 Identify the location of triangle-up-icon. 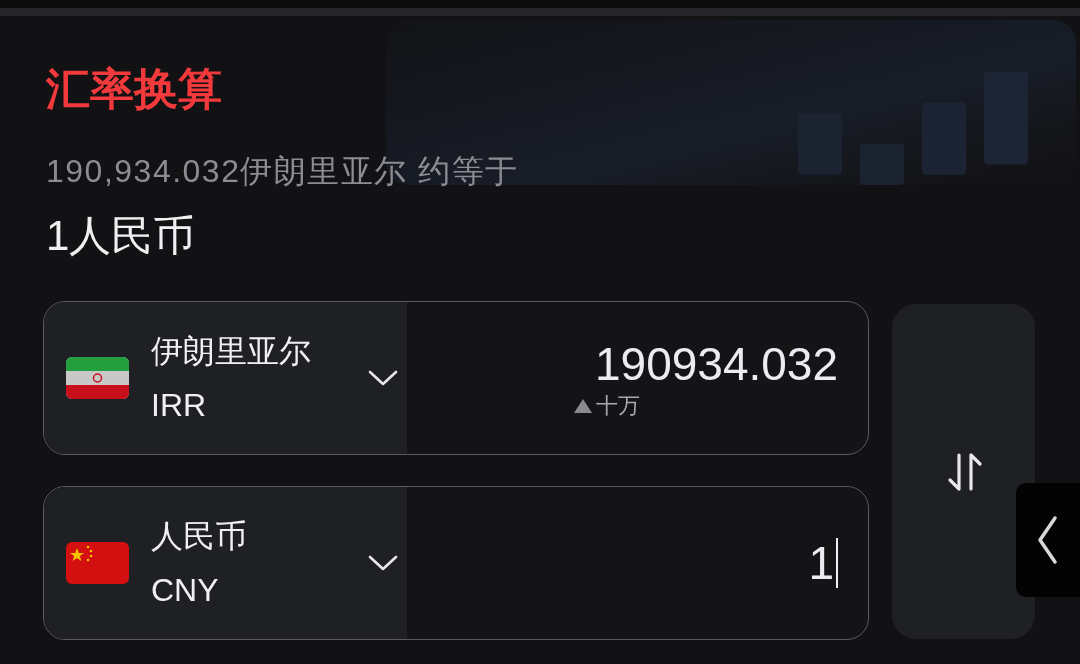
(583, 406).